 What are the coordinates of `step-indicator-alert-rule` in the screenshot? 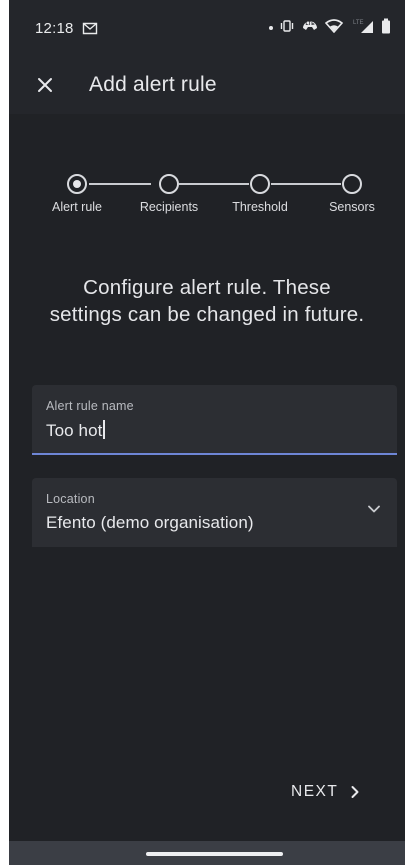 It's located at (77, 184).